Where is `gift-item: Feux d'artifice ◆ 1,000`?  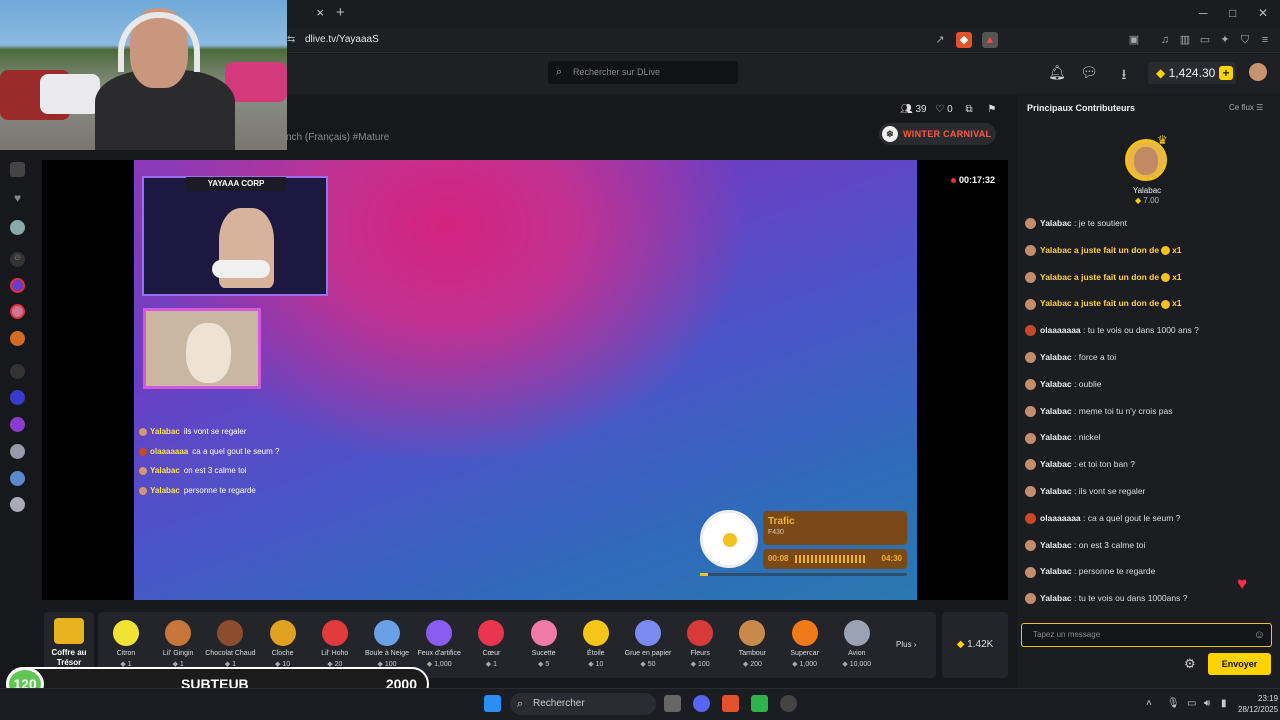
gift-item: Feux d'artifice ◆ 1,000 is located at coordinates (439, 644).